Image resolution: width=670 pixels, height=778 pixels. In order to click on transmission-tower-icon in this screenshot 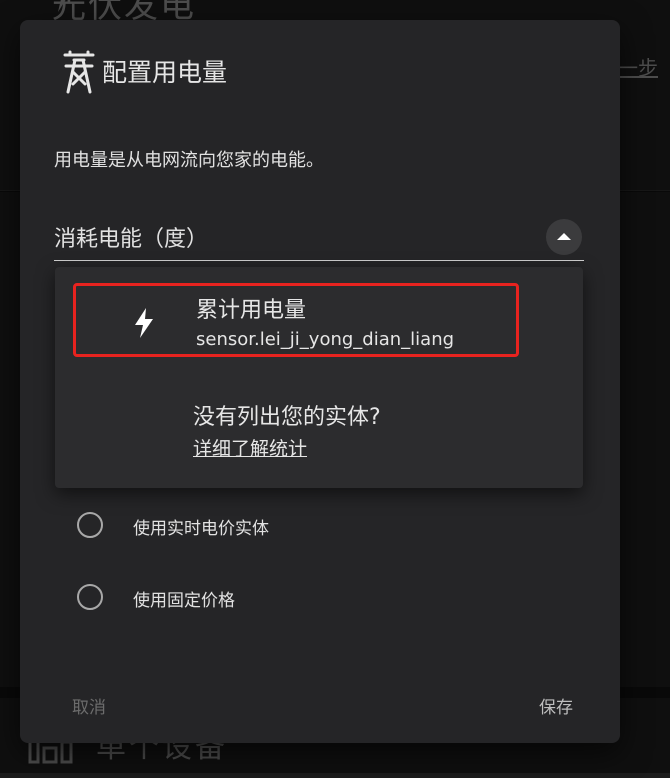, I will do `click(79, 72)`.